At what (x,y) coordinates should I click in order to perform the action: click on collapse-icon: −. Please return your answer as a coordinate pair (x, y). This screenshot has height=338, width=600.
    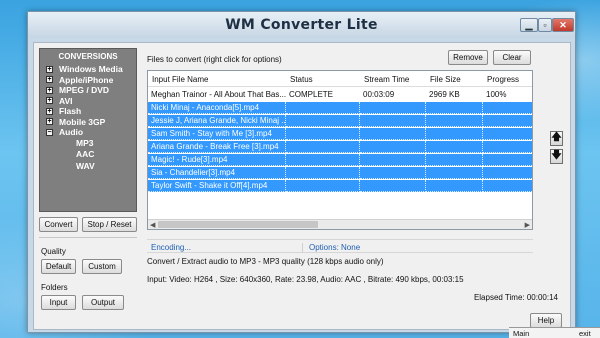
    Looking at the image, I should click on (49, 132).